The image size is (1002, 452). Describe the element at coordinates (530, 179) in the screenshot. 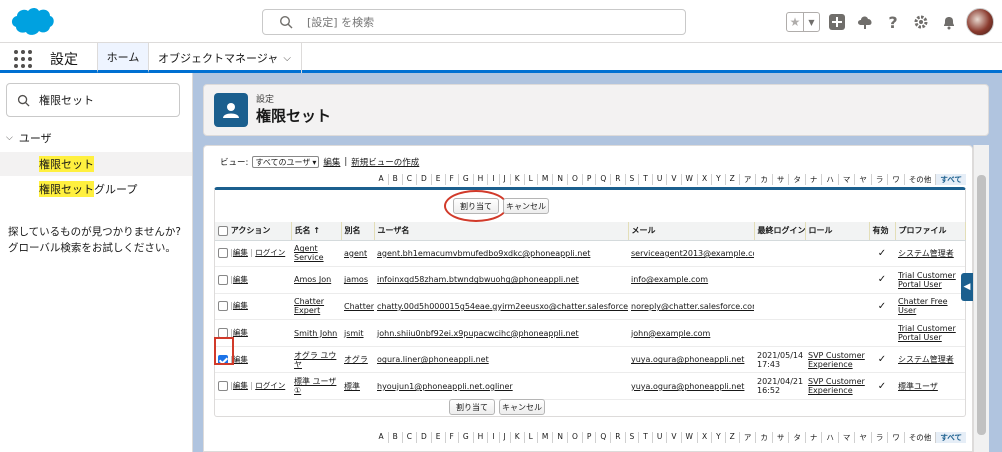

I see `alphabet-filter-item: L` at that location.